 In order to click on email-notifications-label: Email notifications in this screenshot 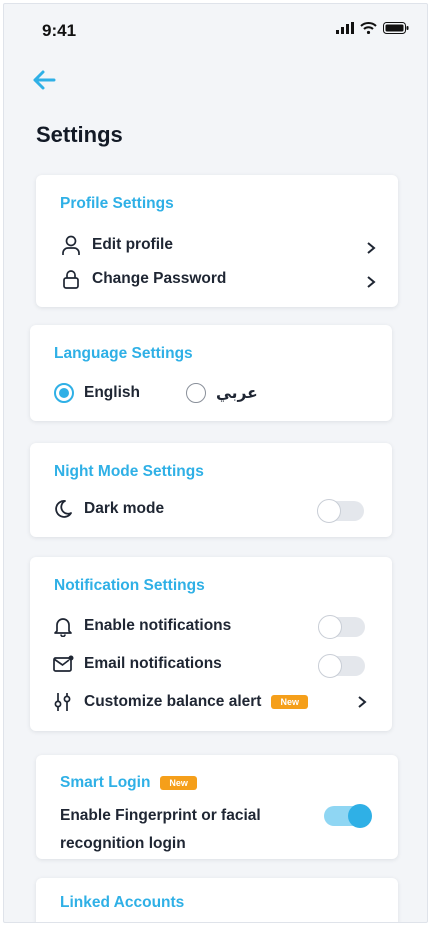, I will do `click(153, 663)`.